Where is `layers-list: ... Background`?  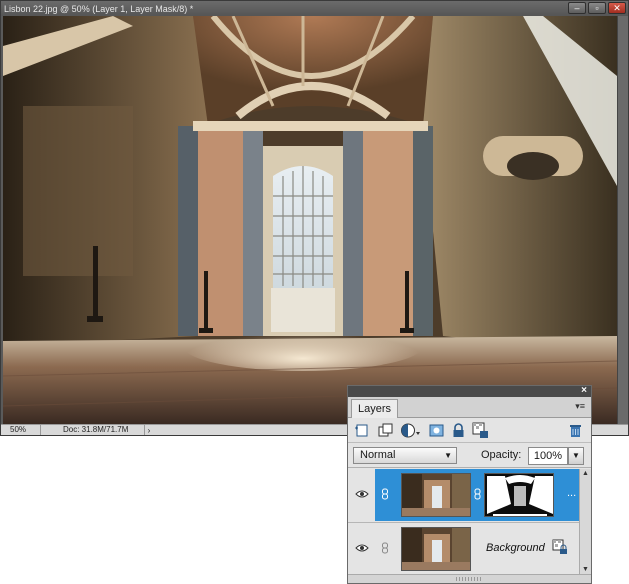
layers-list: ... Background is located at coordinates (464, 522).